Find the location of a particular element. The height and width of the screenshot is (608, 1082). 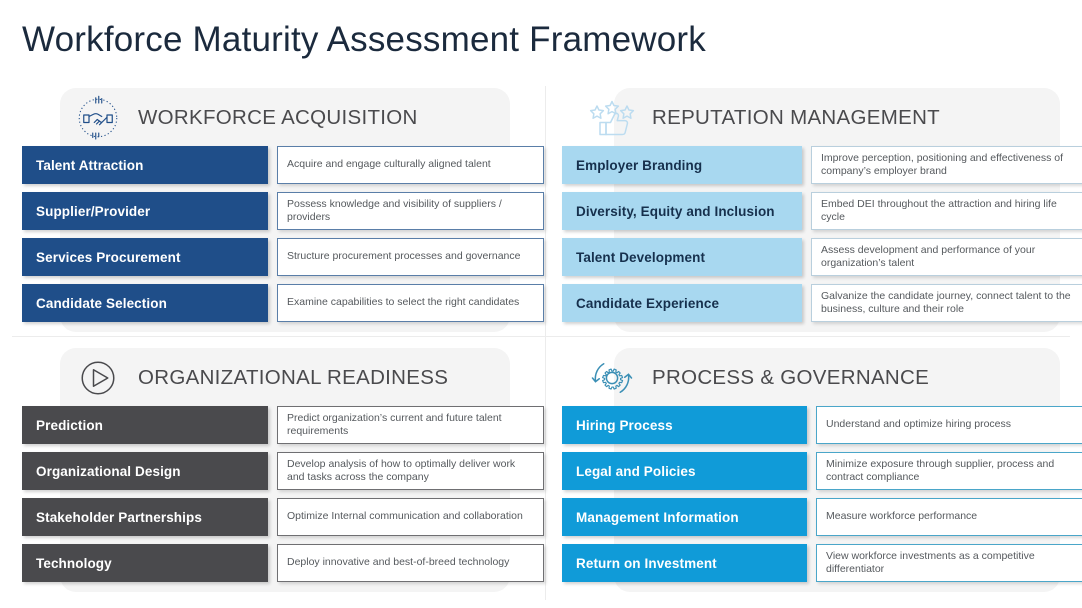

quadrant-title: WORKFORCE ACQUISITION is located at coordinates (278, 117).